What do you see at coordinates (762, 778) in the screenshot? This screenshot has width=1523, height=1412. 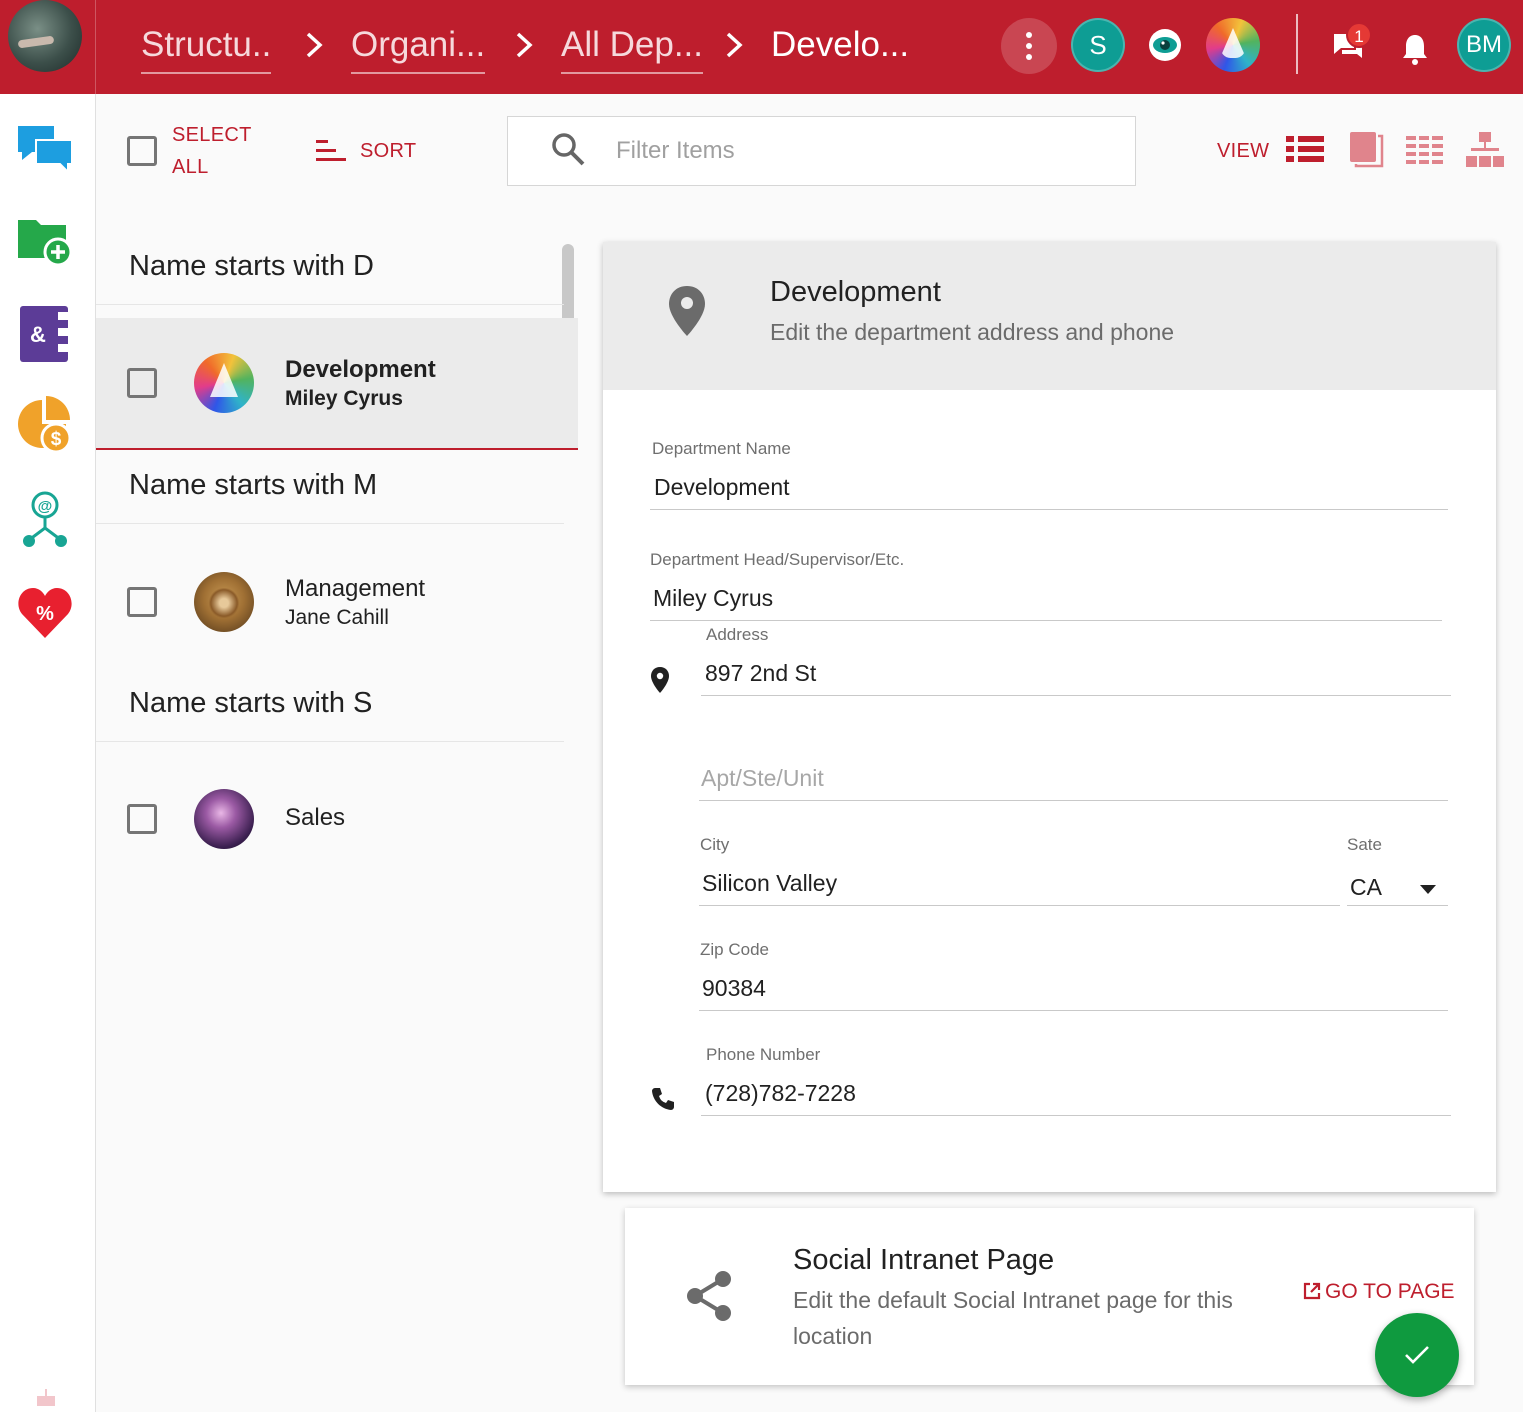 I see `apt-field: Apt/Ste/Unit` at bounding box center [762, 778].